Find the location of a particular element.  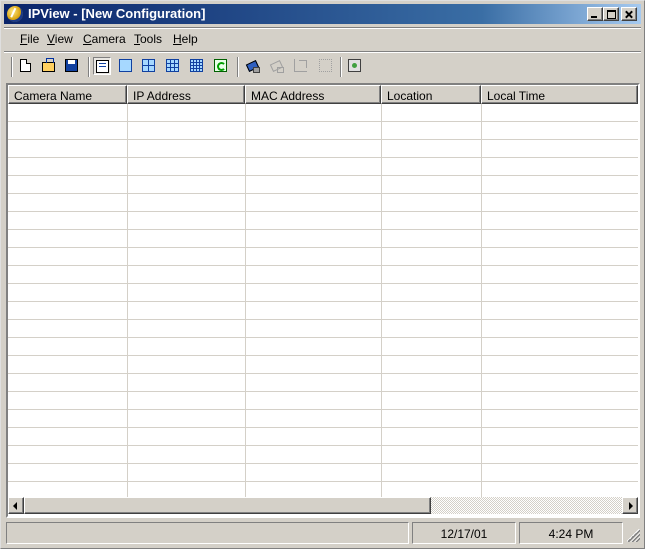

new-button is located at coordinates (26, 66).